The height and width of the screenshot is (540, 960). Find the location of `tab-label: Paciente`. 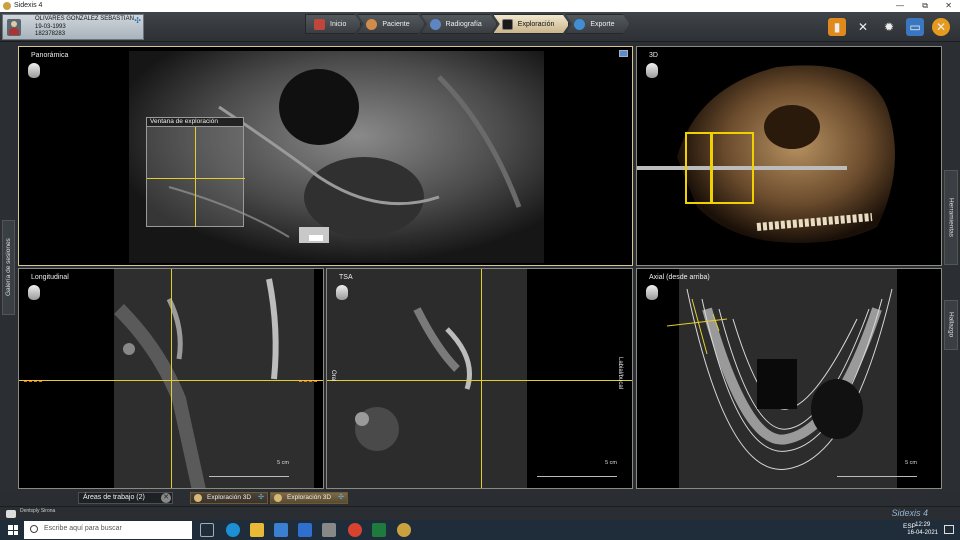

tab-label: Paciente is located at coordinates (396, 24).